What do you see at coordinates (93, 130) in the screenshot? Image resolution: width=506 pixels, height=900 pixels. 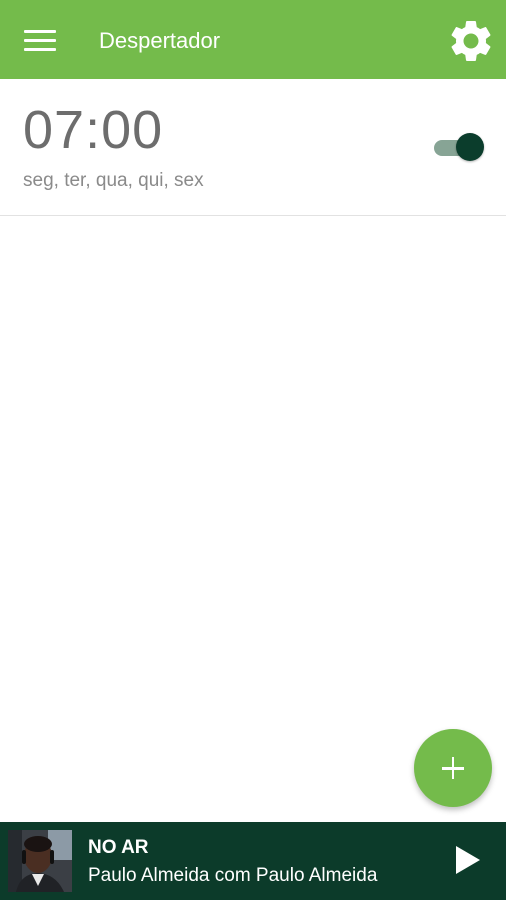 I see `alarm-time: 07:00` at bounding box center [93, 130].